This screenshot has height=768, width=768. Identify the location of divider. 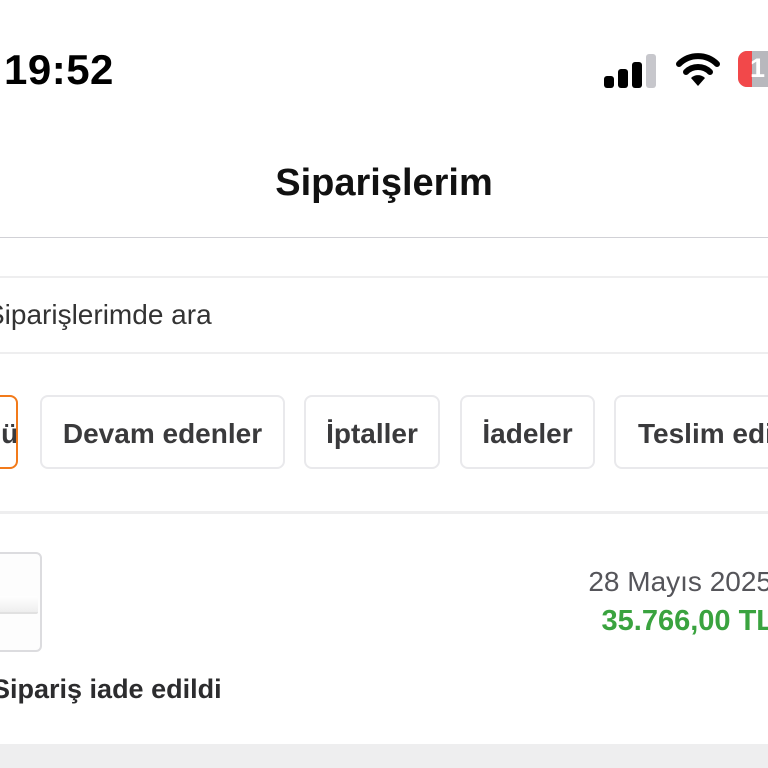
(384, 756).